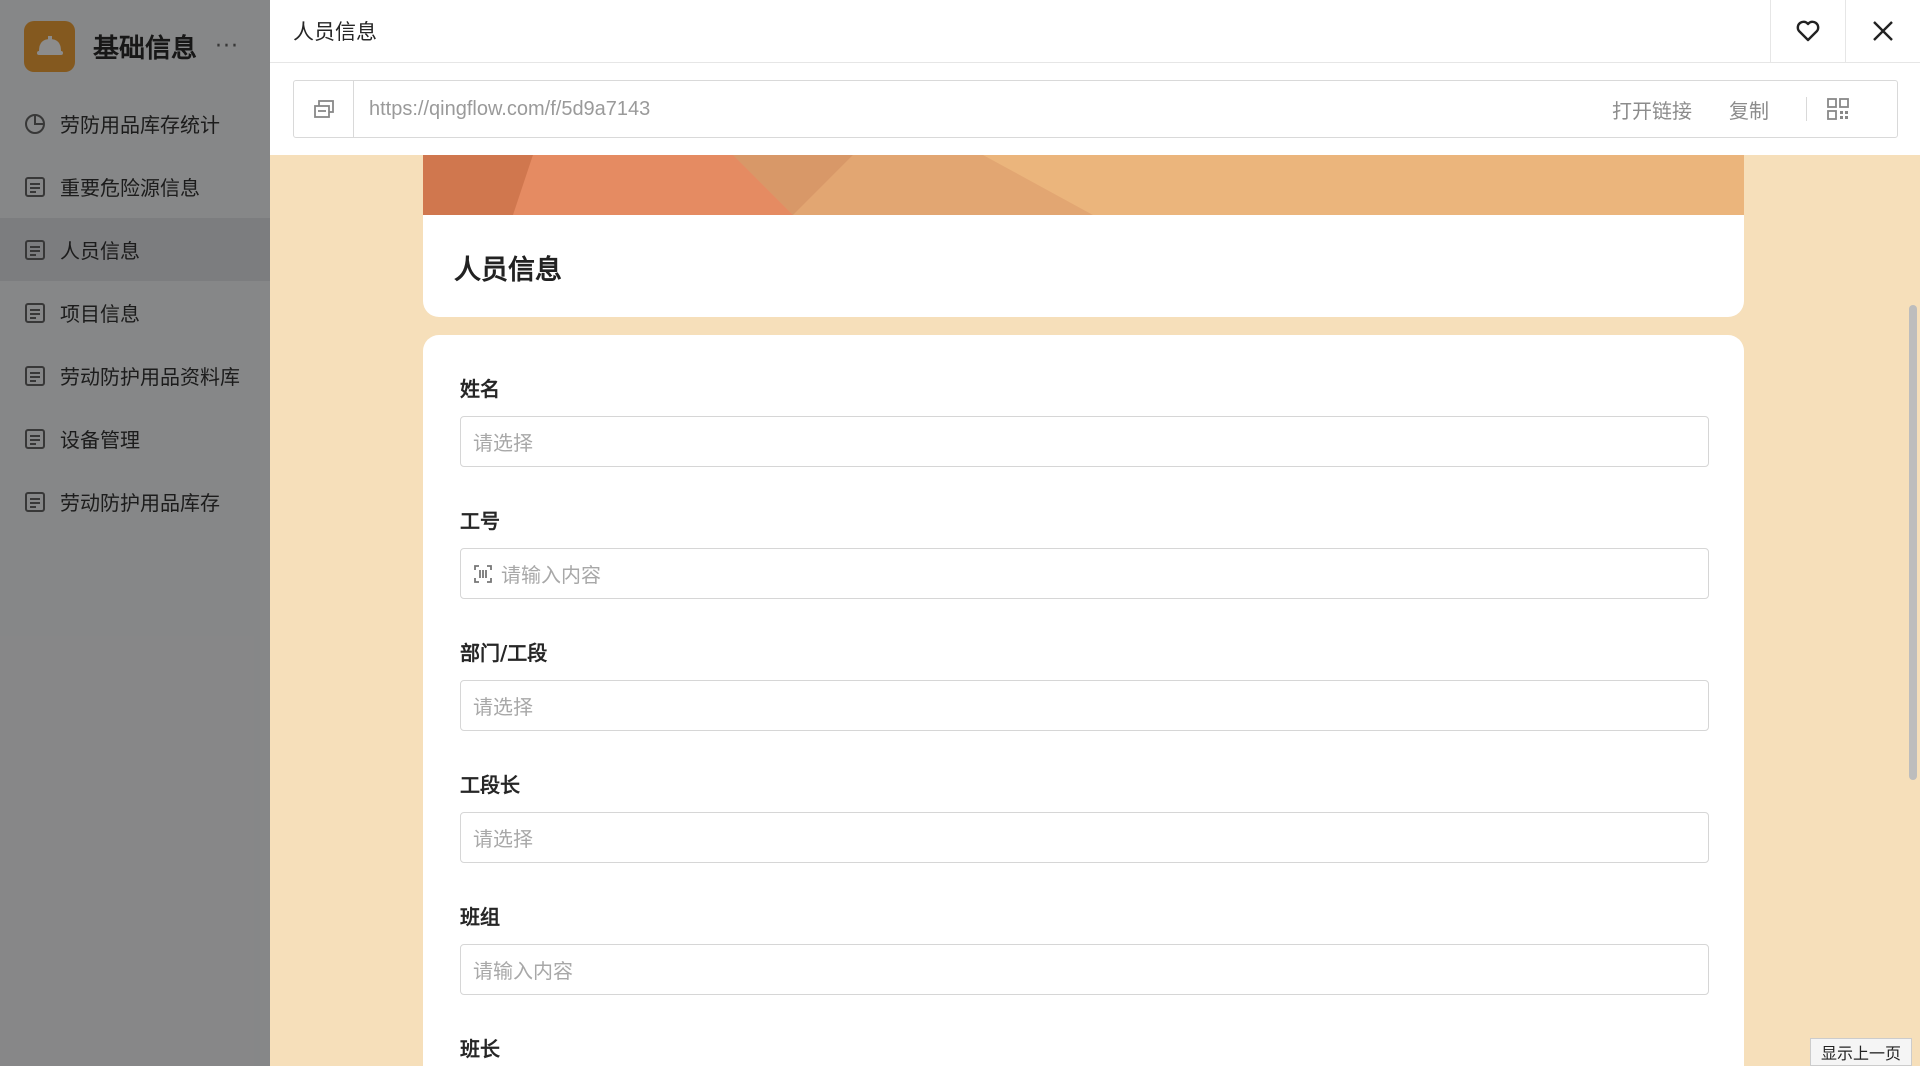  Describe the element at coordinates (503, 839) in the screenshot. I see `section-leader-placeholder: 请选择` at that location.